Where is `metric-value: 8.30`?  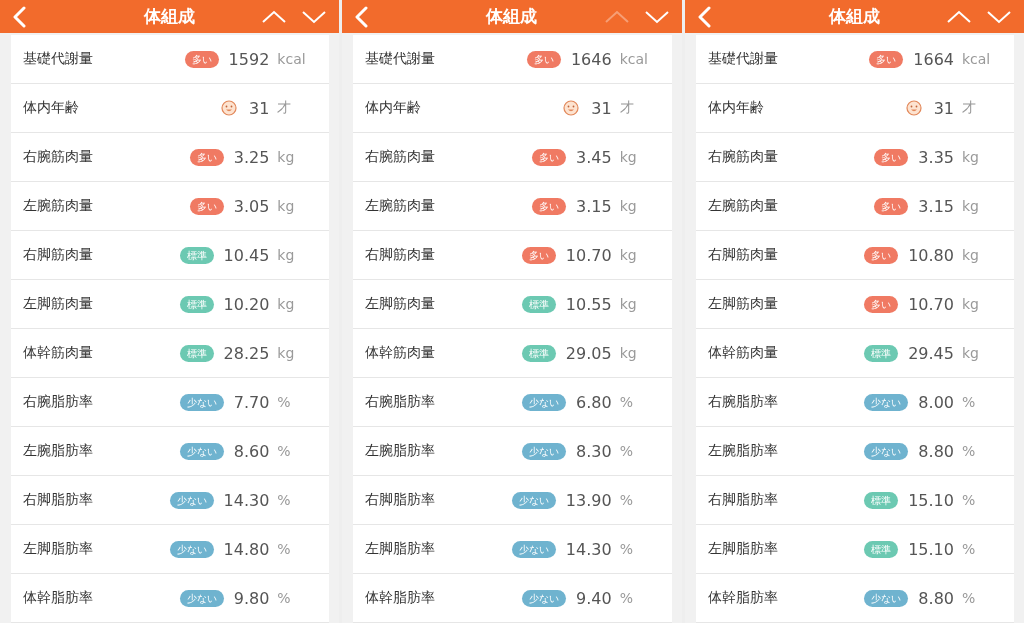
metric-value: 8.30 is located at coordinates (594, 451).